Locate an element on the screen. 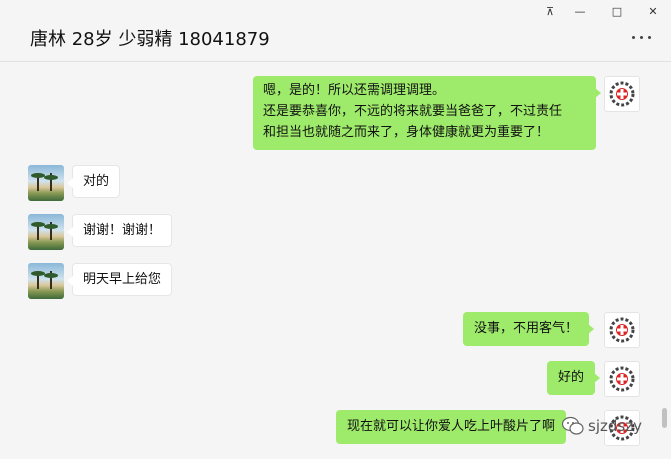 This screenshot has width=671, height=459. message-line: 还是要恭喜你，不远的将来就要当爸爸了，不过责任 is located at coordinates (413, 111).